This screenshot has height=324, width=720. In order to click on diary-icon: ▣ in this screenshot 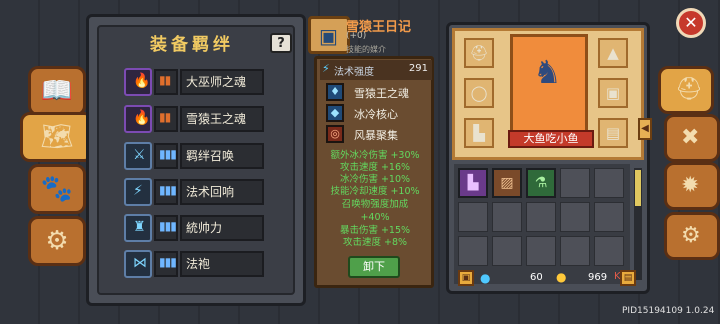, I will do `click(328, 36)`.